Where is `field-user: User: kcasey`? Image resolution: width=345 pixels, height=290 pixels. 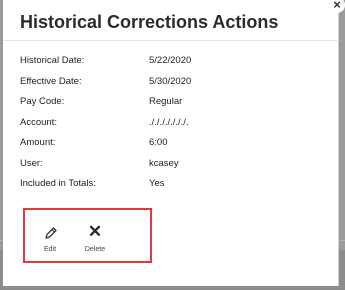
field-user: User: kcasey is located at coordinates (175, 168).